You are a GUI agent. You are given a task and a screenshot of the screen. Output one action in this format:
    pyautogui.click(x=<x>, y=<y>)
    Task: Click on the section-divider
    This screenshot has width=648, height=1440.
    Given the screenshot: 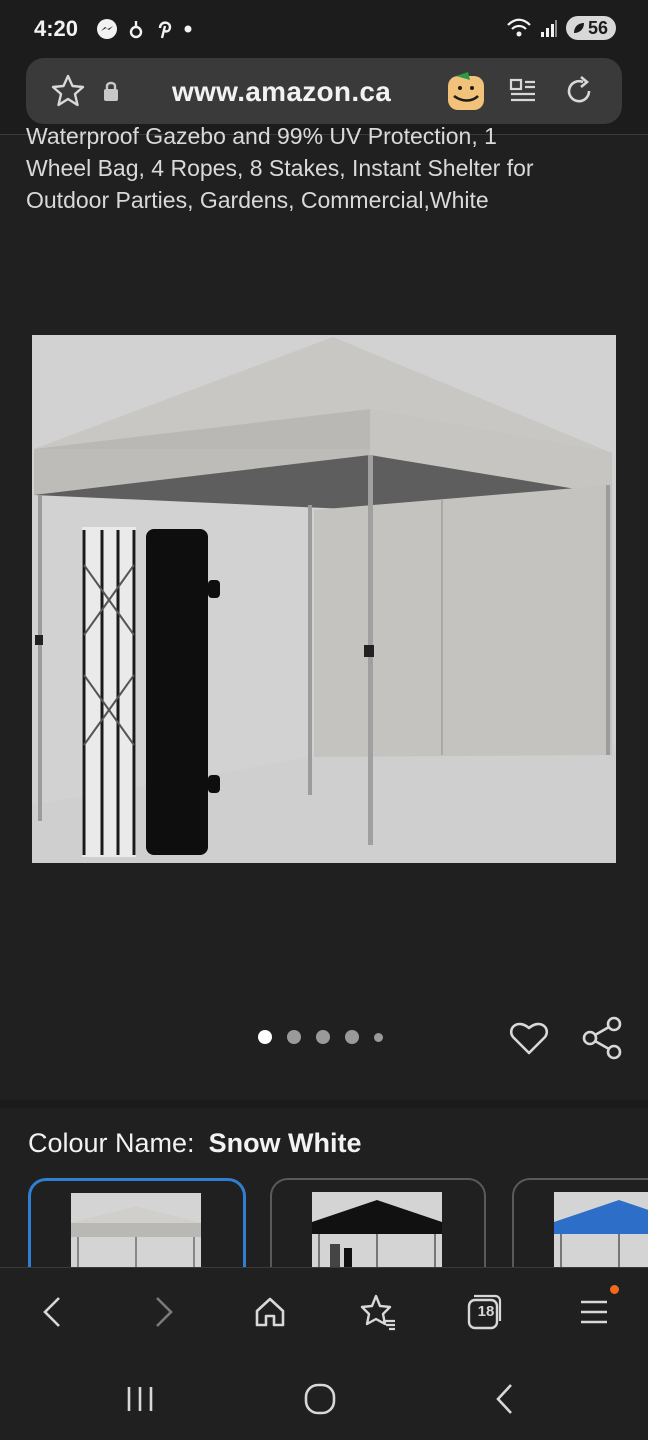 What is the action you would take?
    pyautogui.click(x=324, y=1104)
    